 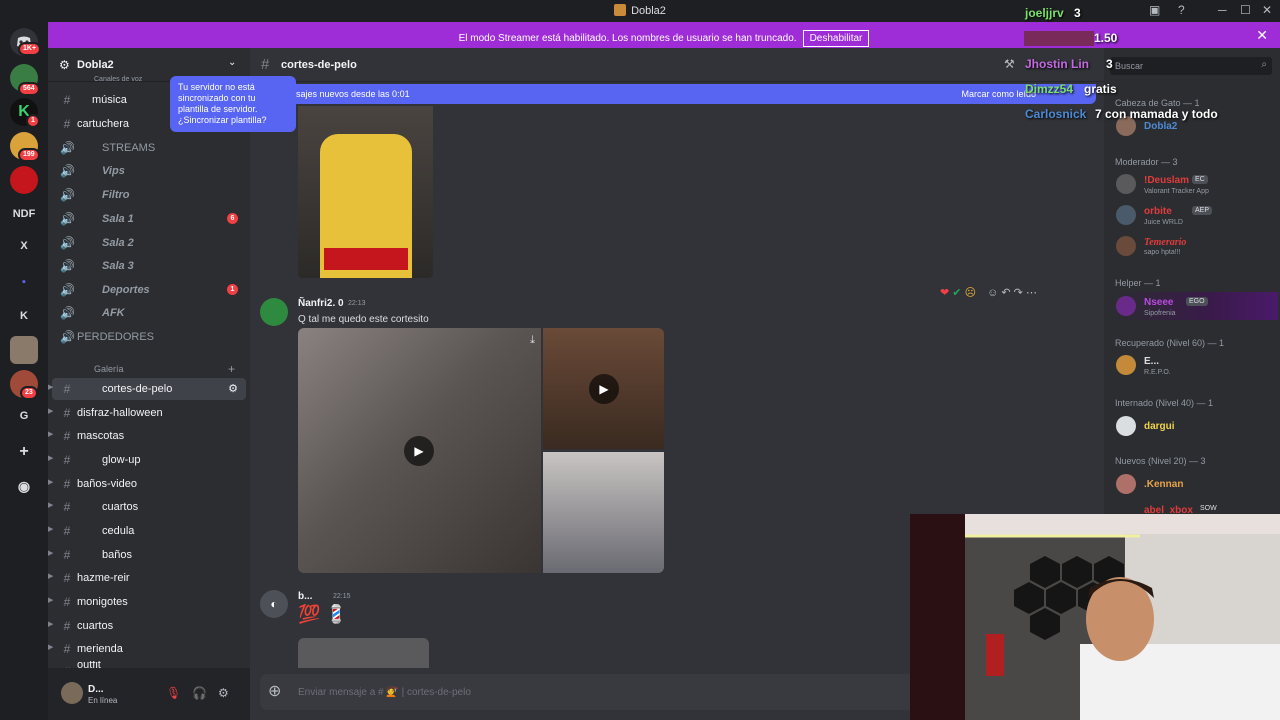 I want to click on channel-mascotas: ▶ # mascotas, so click(x=147, y=436).